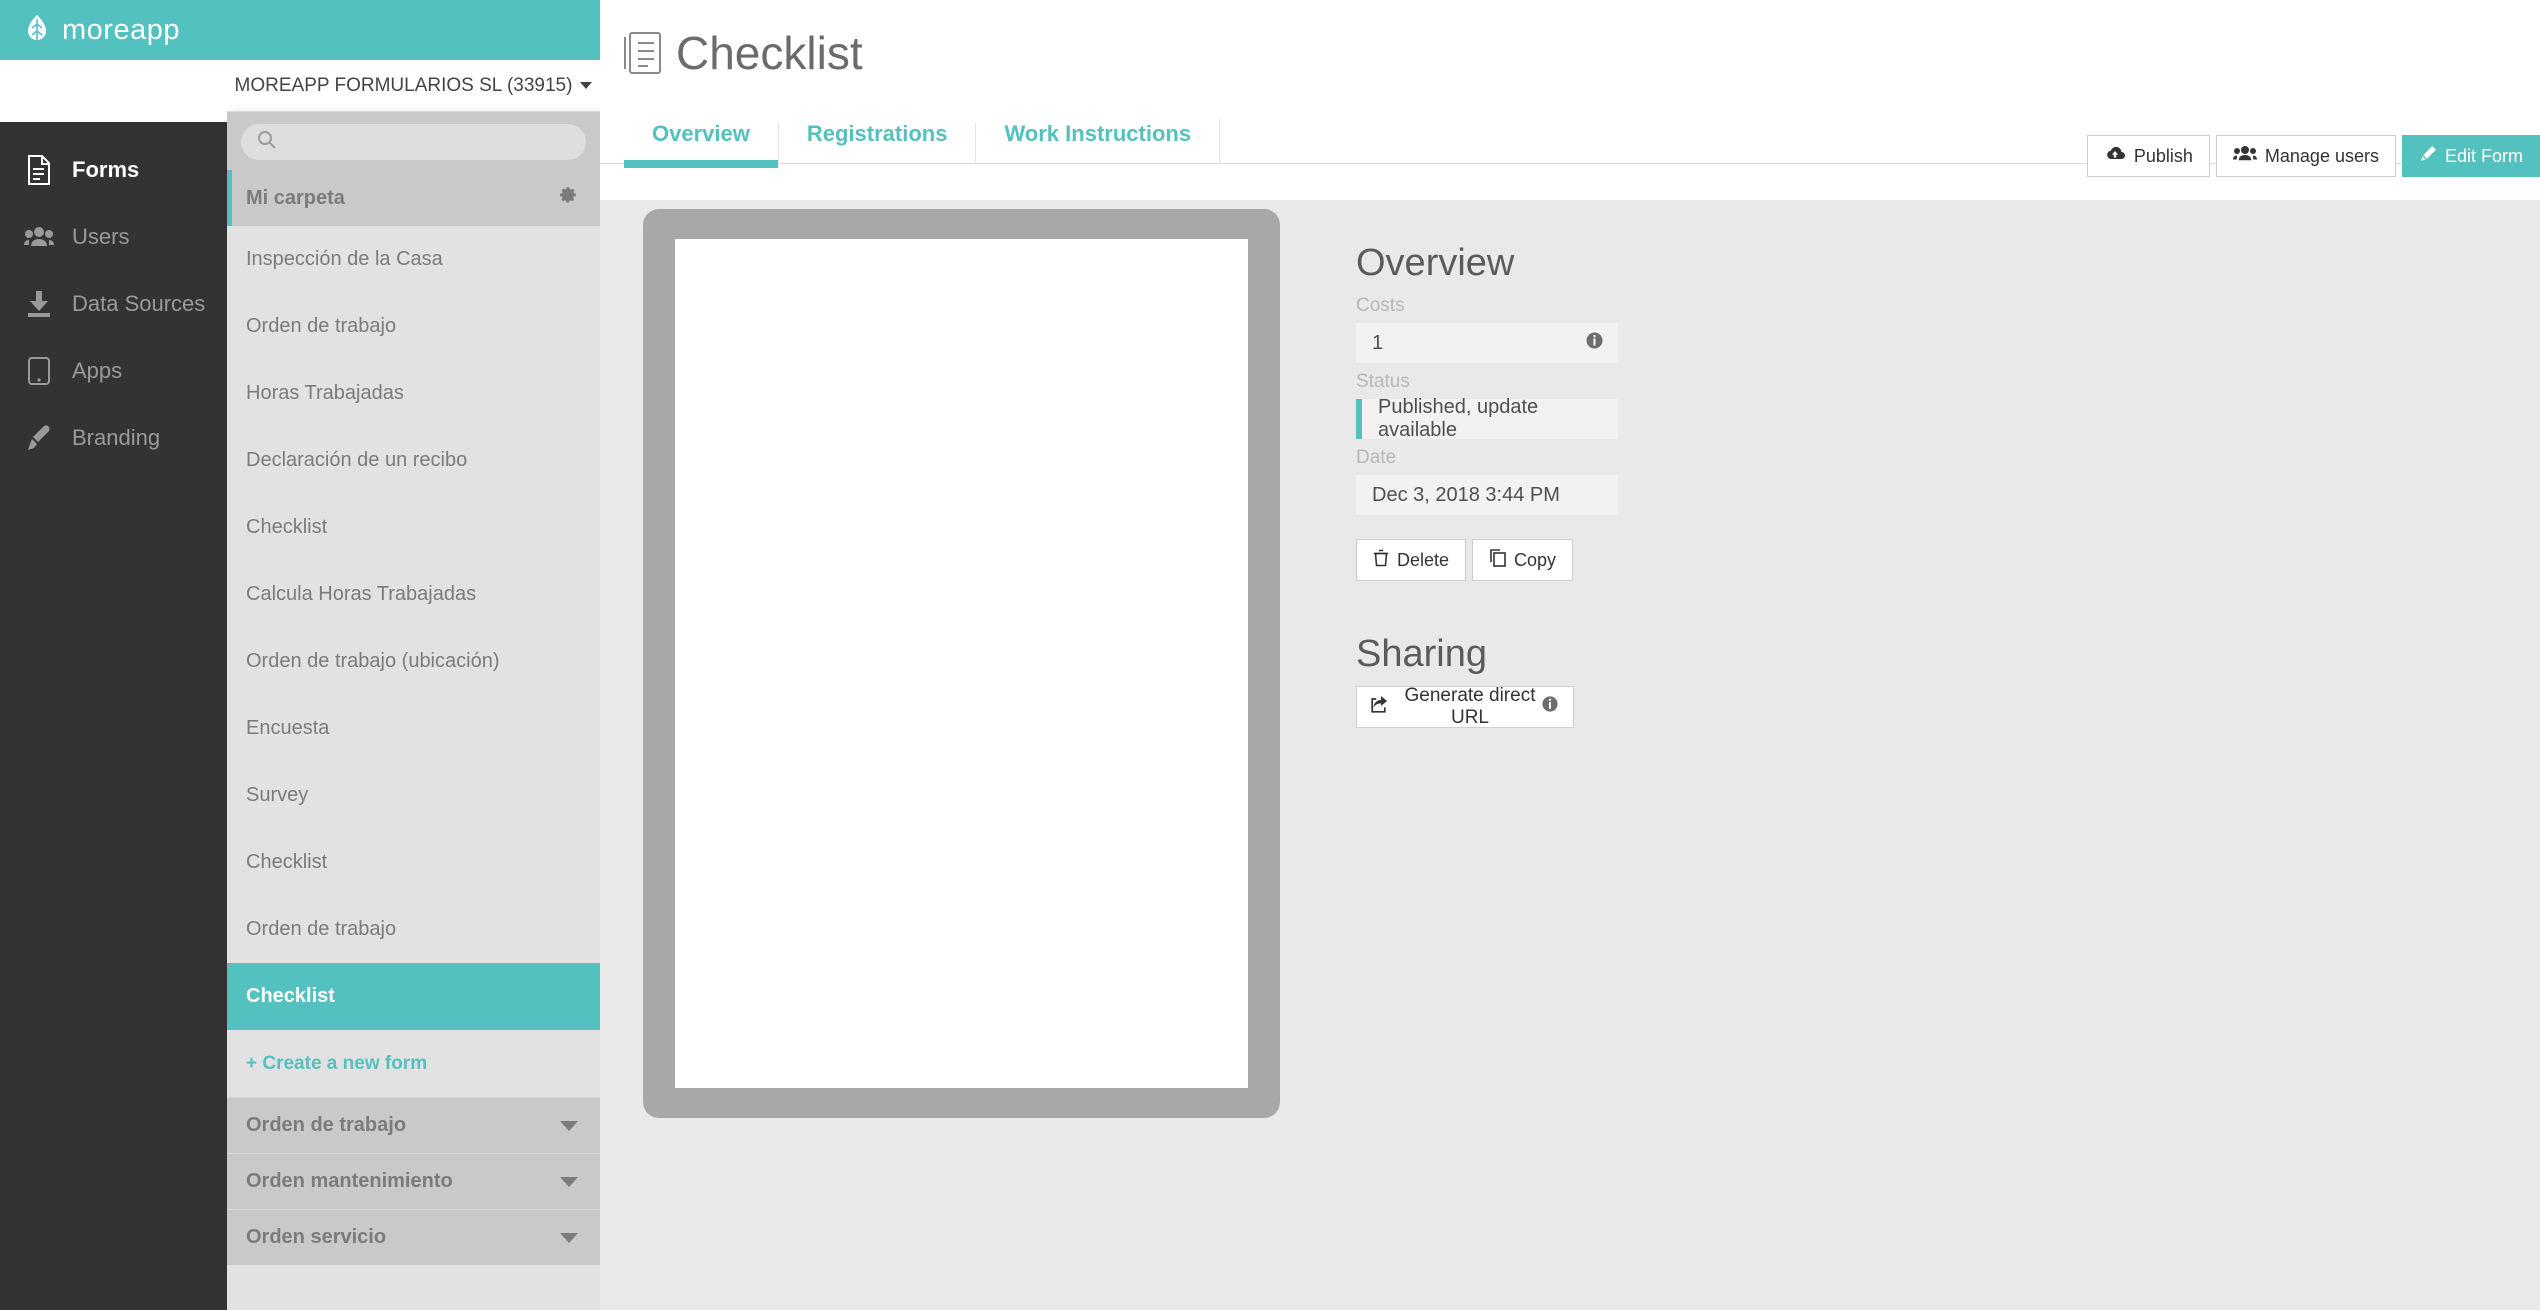  I want to click on folder-label: Mi carpeta, so click(295, 197).